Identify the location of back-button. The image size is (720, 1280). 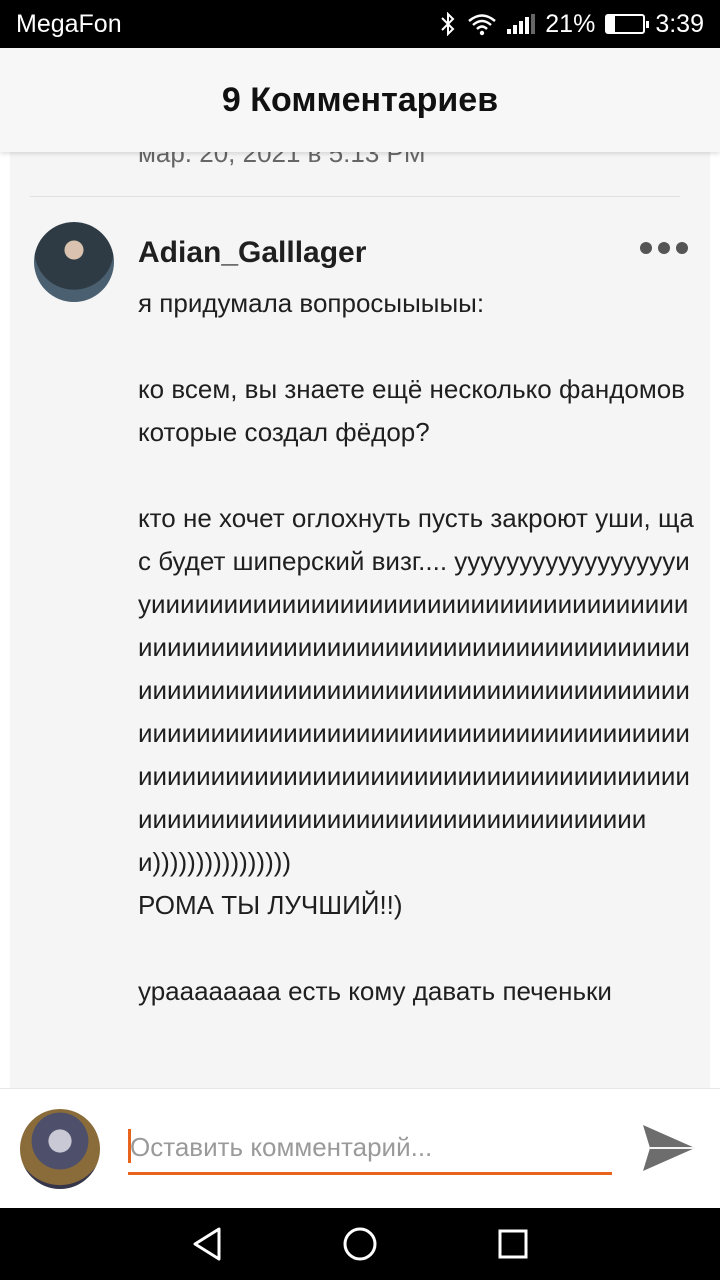
(207, 1244).